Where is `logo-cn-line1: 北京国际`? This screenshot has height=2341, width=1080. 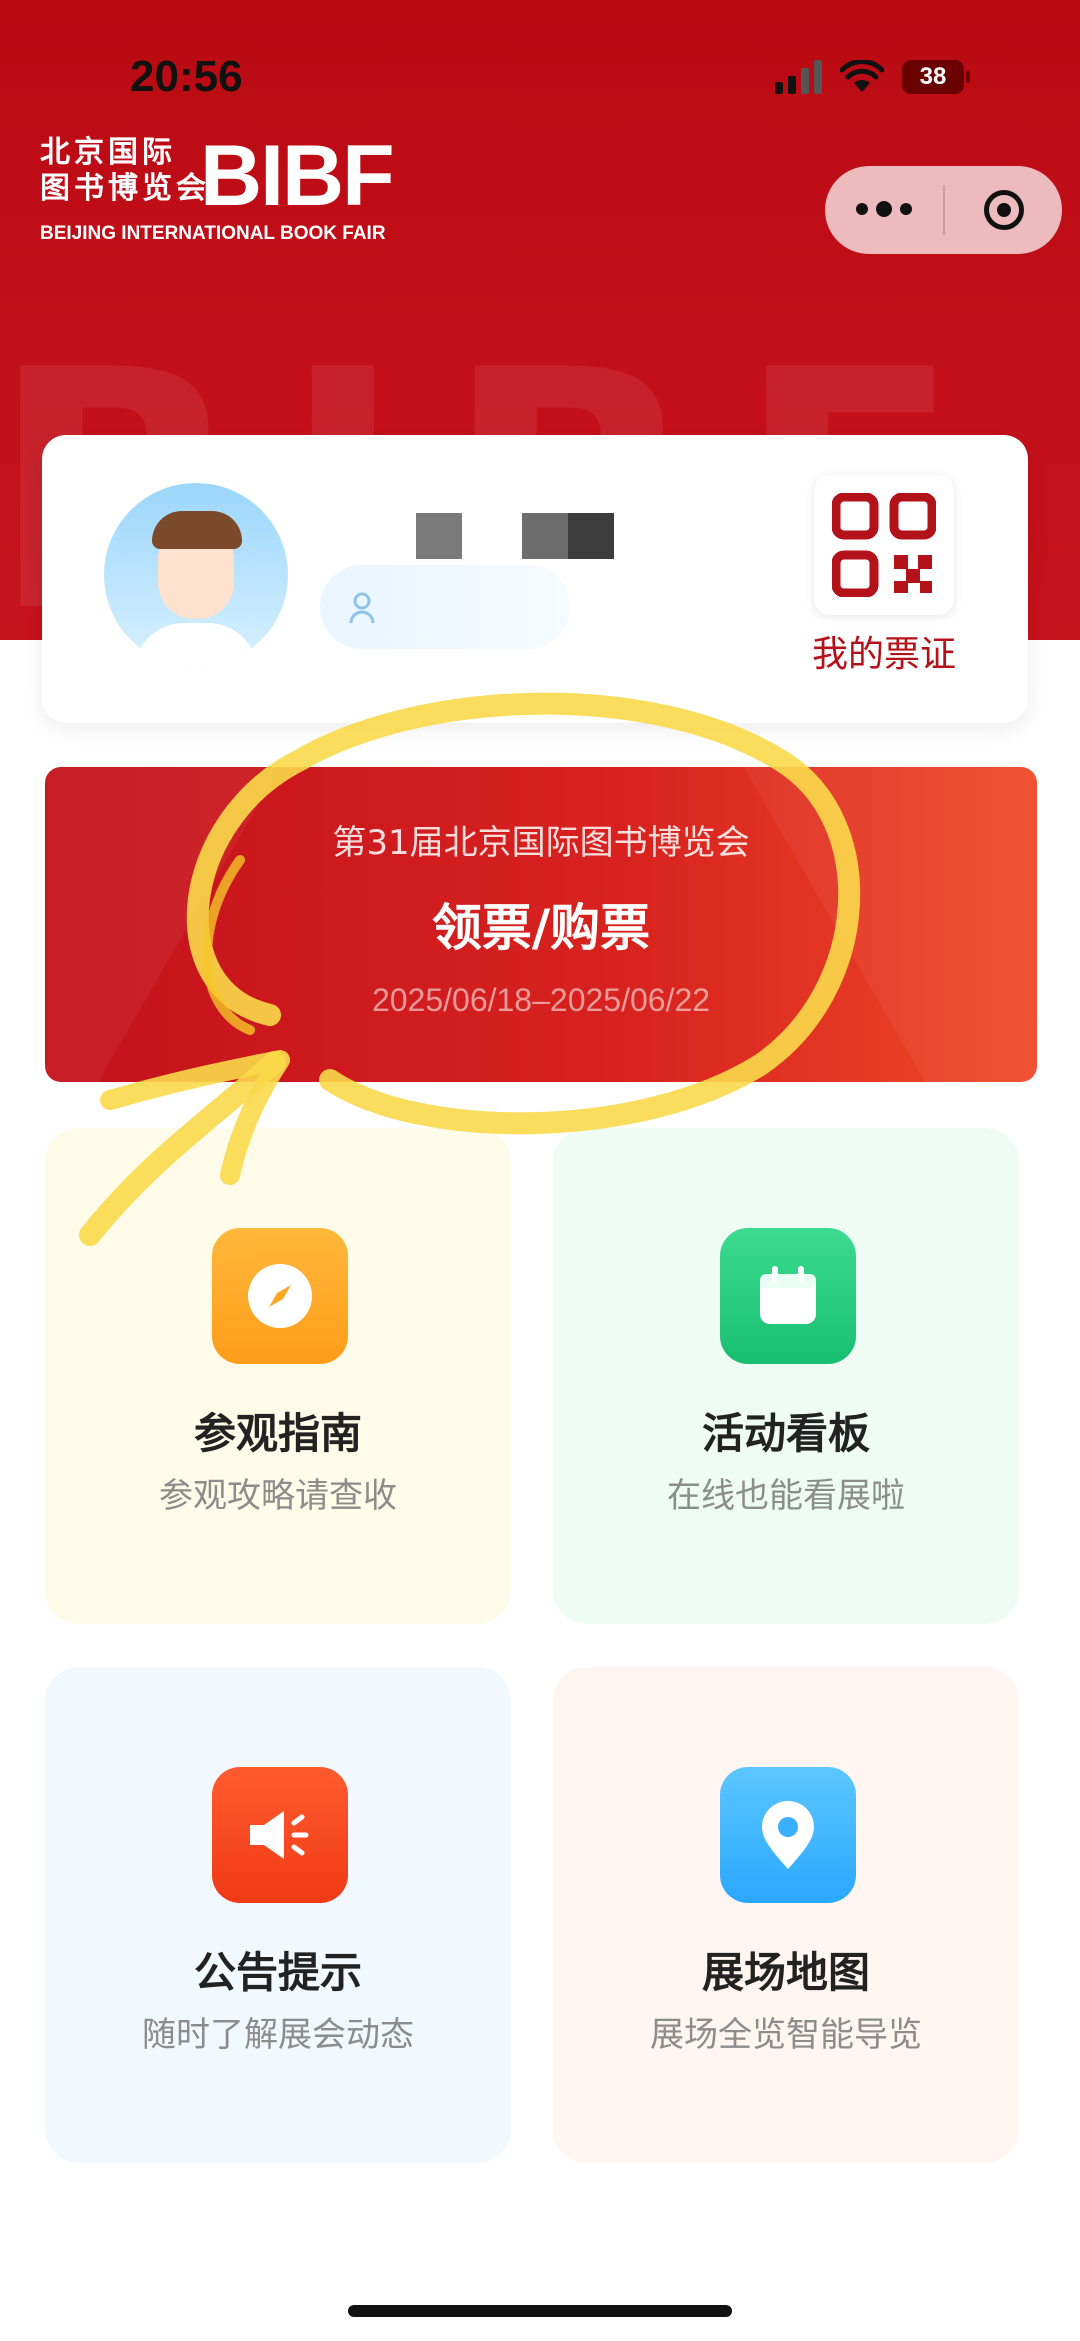 logo-cn-line1: 北京国际 is located at coordinates (108, 152).